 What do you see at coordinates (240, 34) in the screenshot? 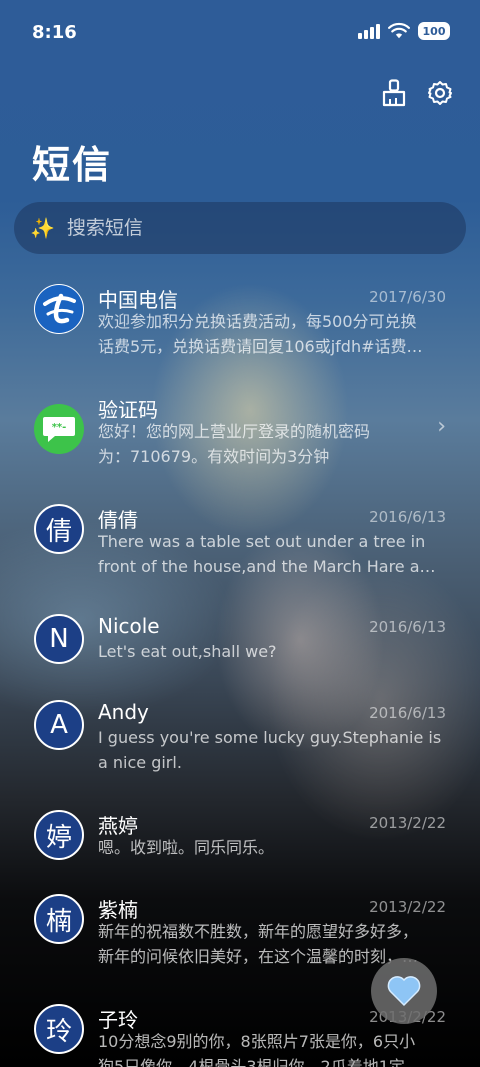
I see `status-bar: 8:16 100` at bounding box center [240, 34].